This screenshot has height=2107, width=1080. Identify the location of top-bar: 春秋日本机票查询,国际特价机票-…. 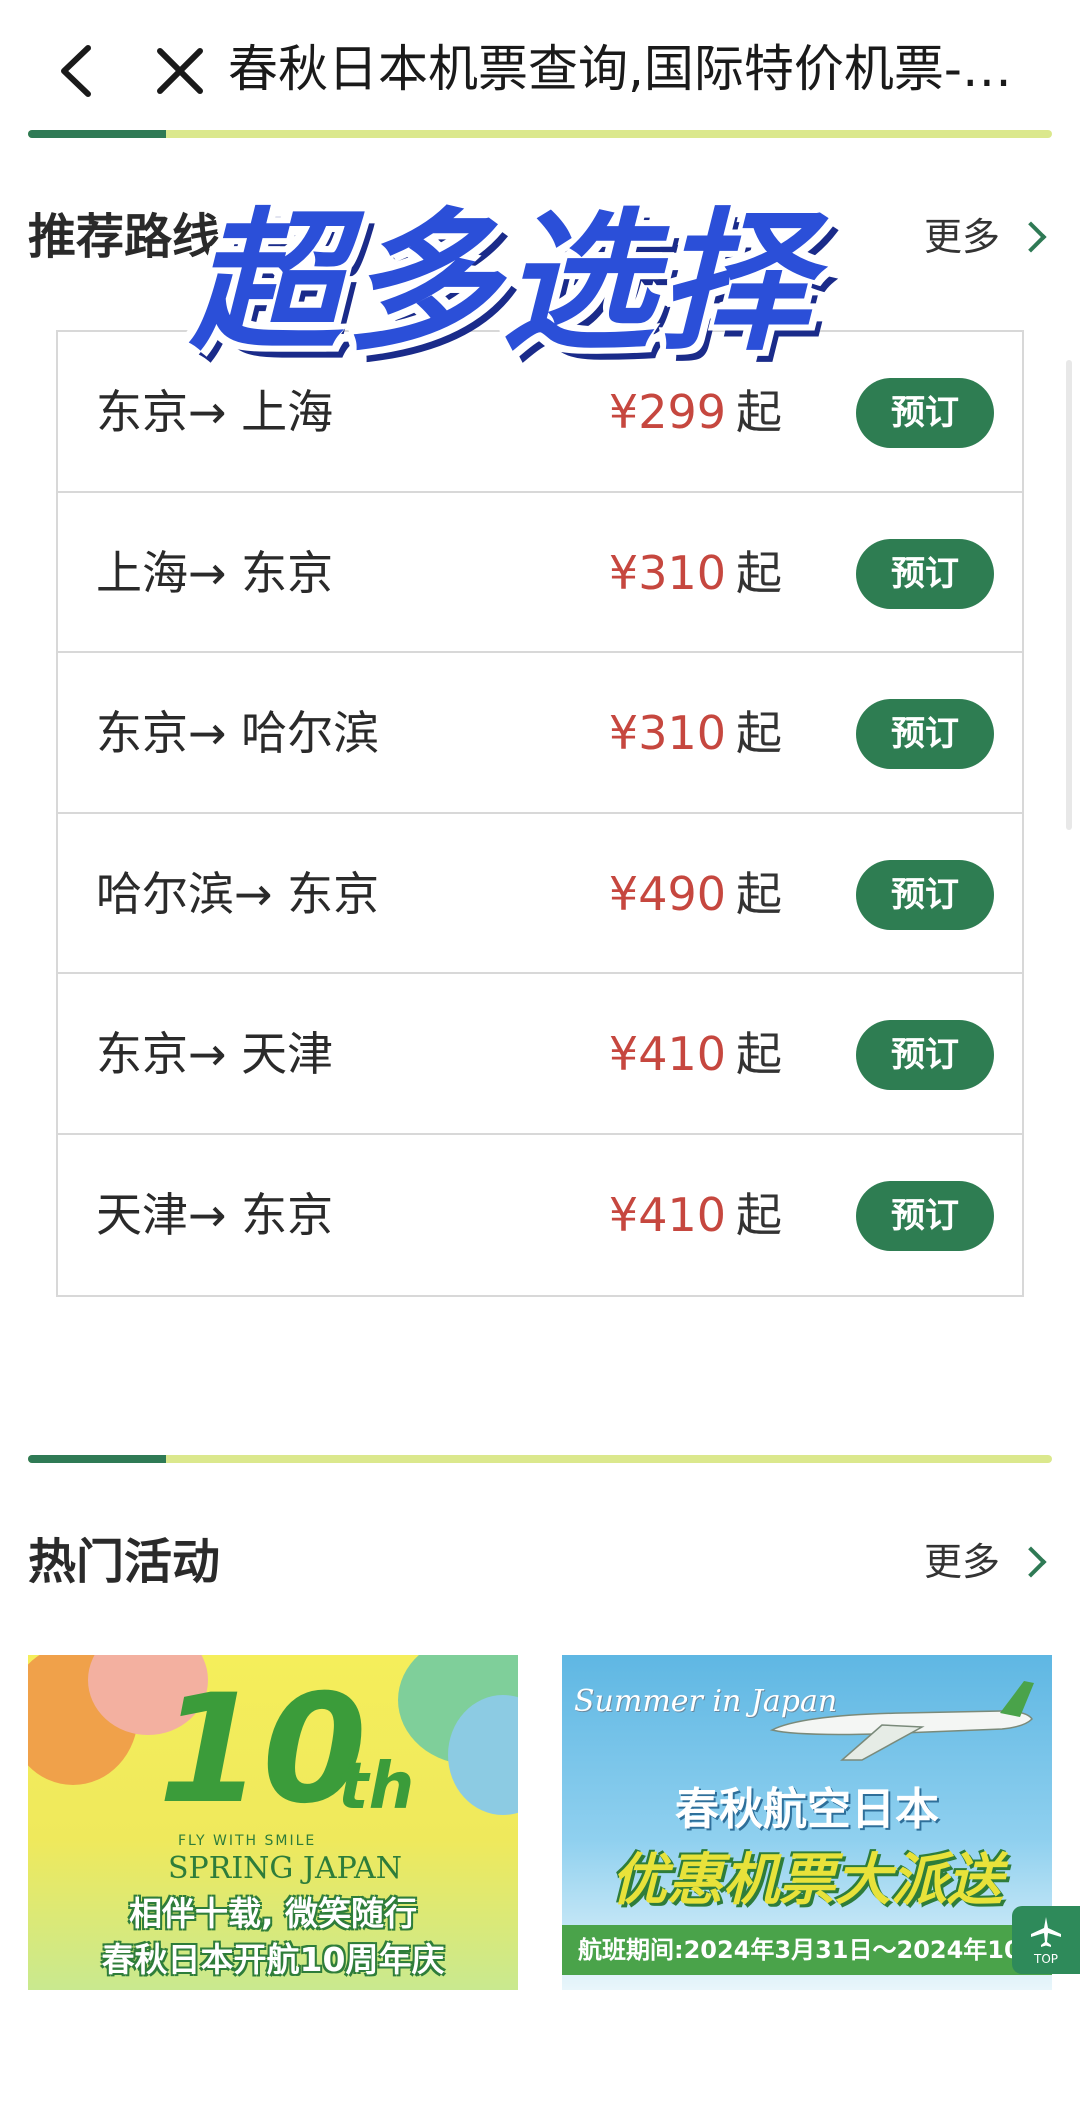
(540, 65).